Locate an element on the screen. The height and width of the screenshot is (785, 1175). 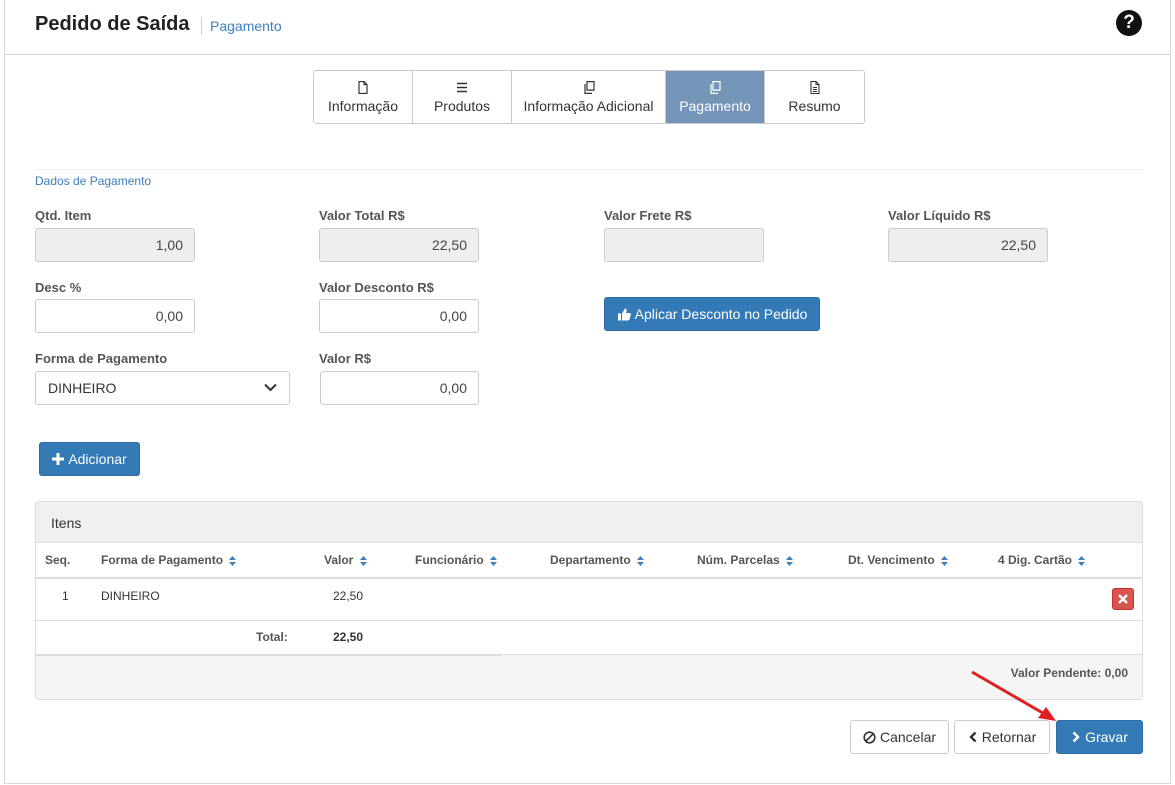
valor-liquido-label: Valor Líquido R$ is located at coordinates (939, 215).